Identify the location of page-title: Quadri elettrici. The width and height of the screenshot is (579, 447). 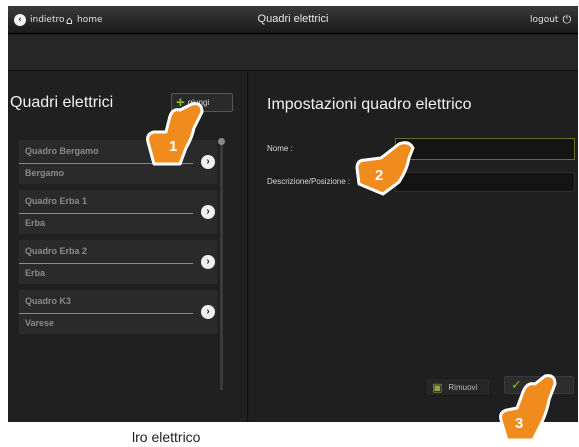
(293, 19).